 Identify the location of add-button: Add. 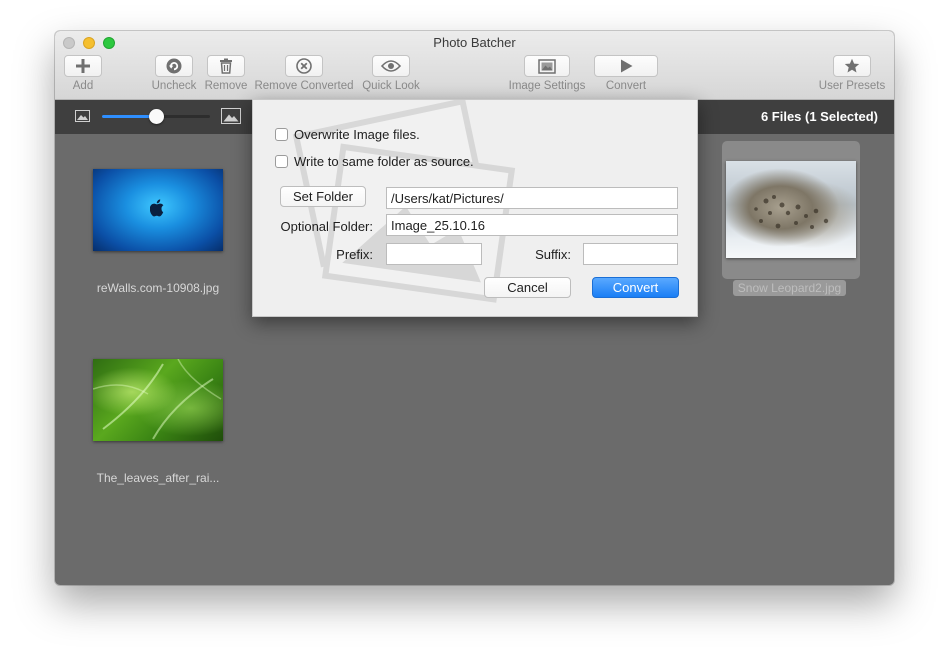
(83, 73).